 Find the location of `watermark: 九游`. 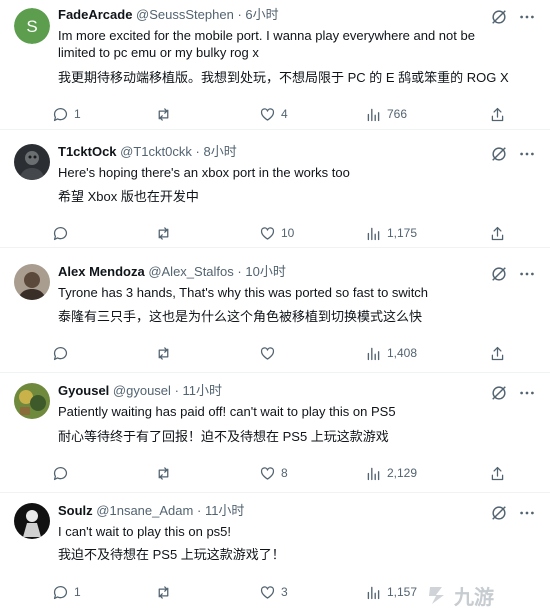

watermark: 九游 is located at coordinates (483, 595).